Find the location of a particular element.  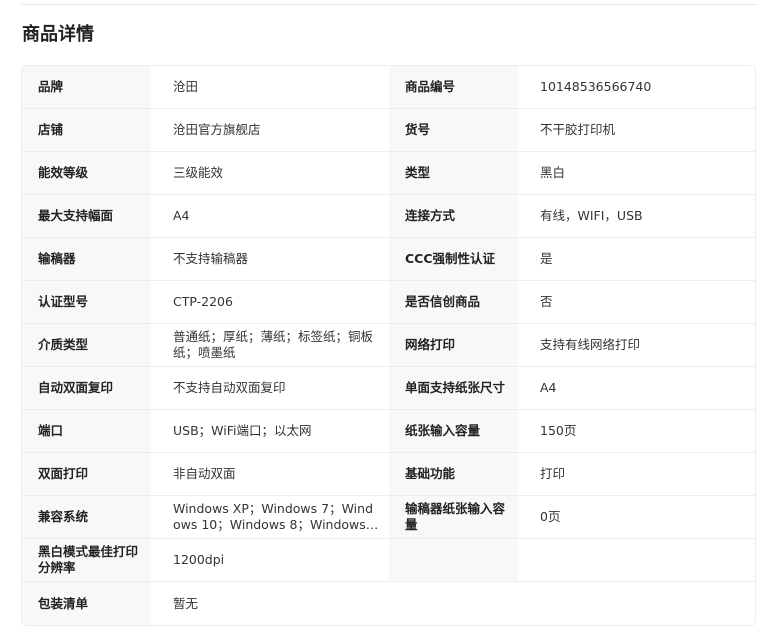

spec-row: 介质类型 普通纸；厚纸；薄纸；标签纸；铜板纸；喷墨纸 网络打印 支持有线网络打印 is located at coordinates (388, 345).